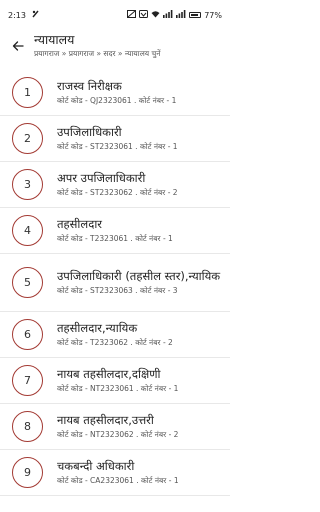 The height and width of the screenshot is (512, 320). I want to click on status-time: 2:13, so click(17, 15).